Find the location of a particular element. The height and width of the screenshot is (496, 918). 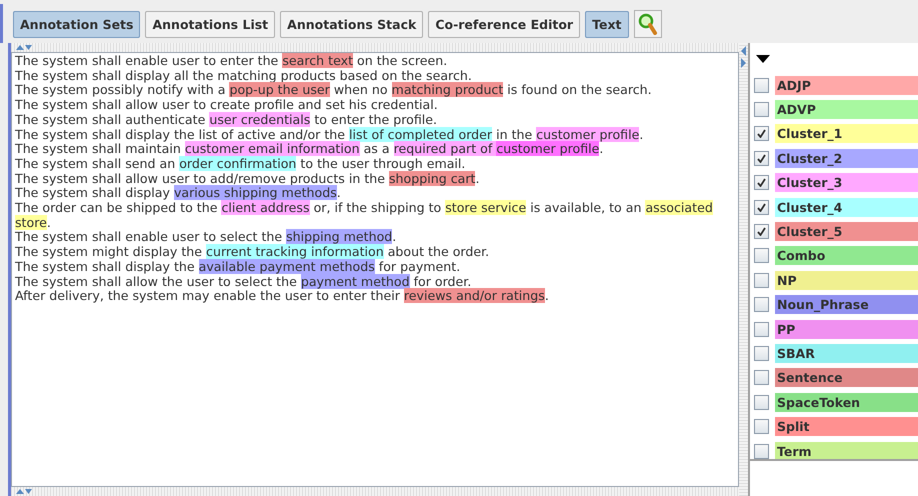

document-sentence: The system shall send an order confirmation to the user through email. is located at coordinates (240, 164).